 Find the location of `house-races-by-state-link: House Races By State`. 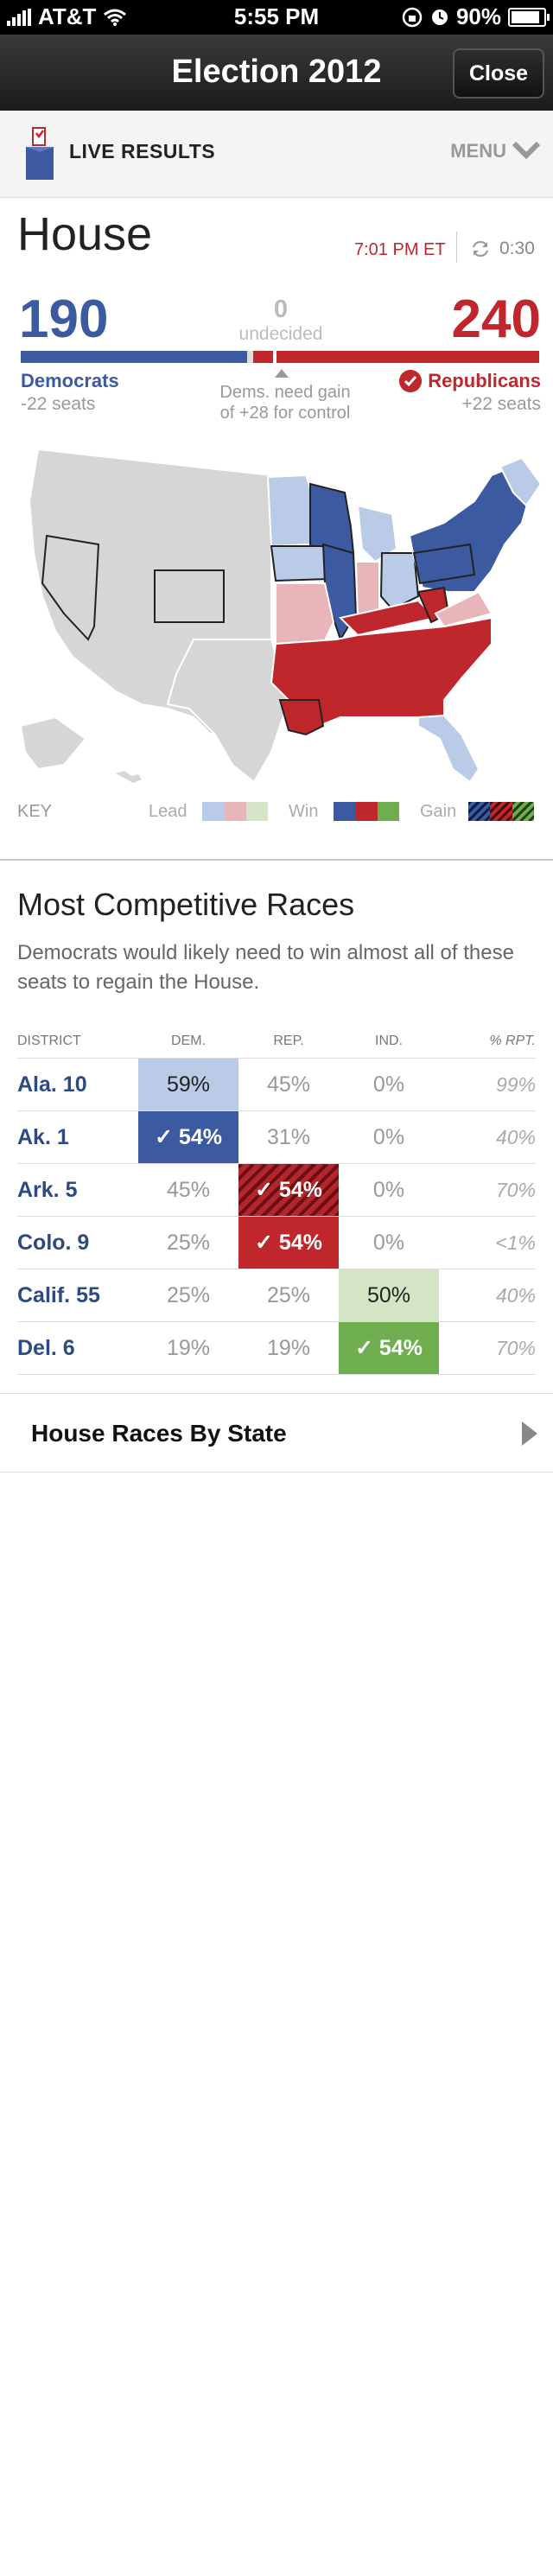

house-races-by-state-link: House Races By State is located at coordinates (276, 1432).